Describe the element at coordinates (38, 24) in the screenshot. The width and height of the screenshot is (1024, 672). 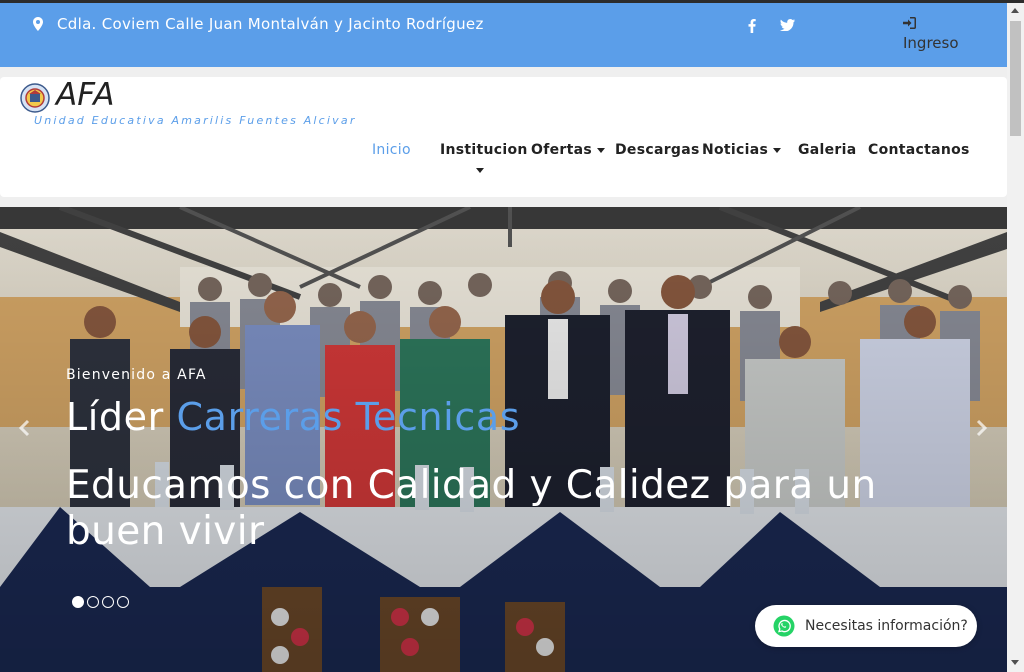
I see `map-marker-icon` at that location.